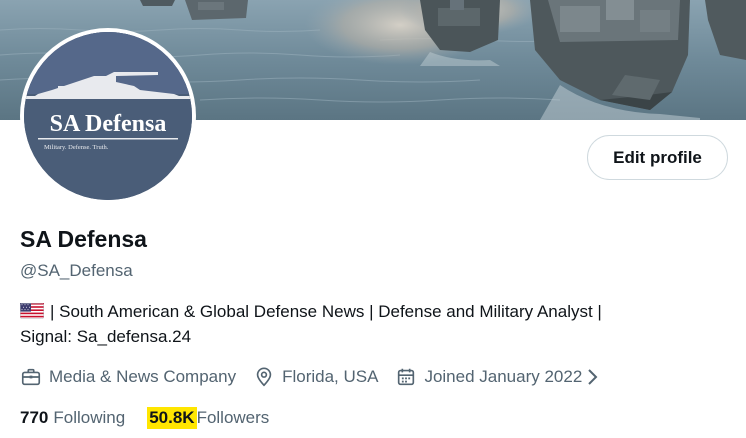 The height and width of the screenshot is (438, 746). I want to click on followers-label: Followers, so click(233, 417).